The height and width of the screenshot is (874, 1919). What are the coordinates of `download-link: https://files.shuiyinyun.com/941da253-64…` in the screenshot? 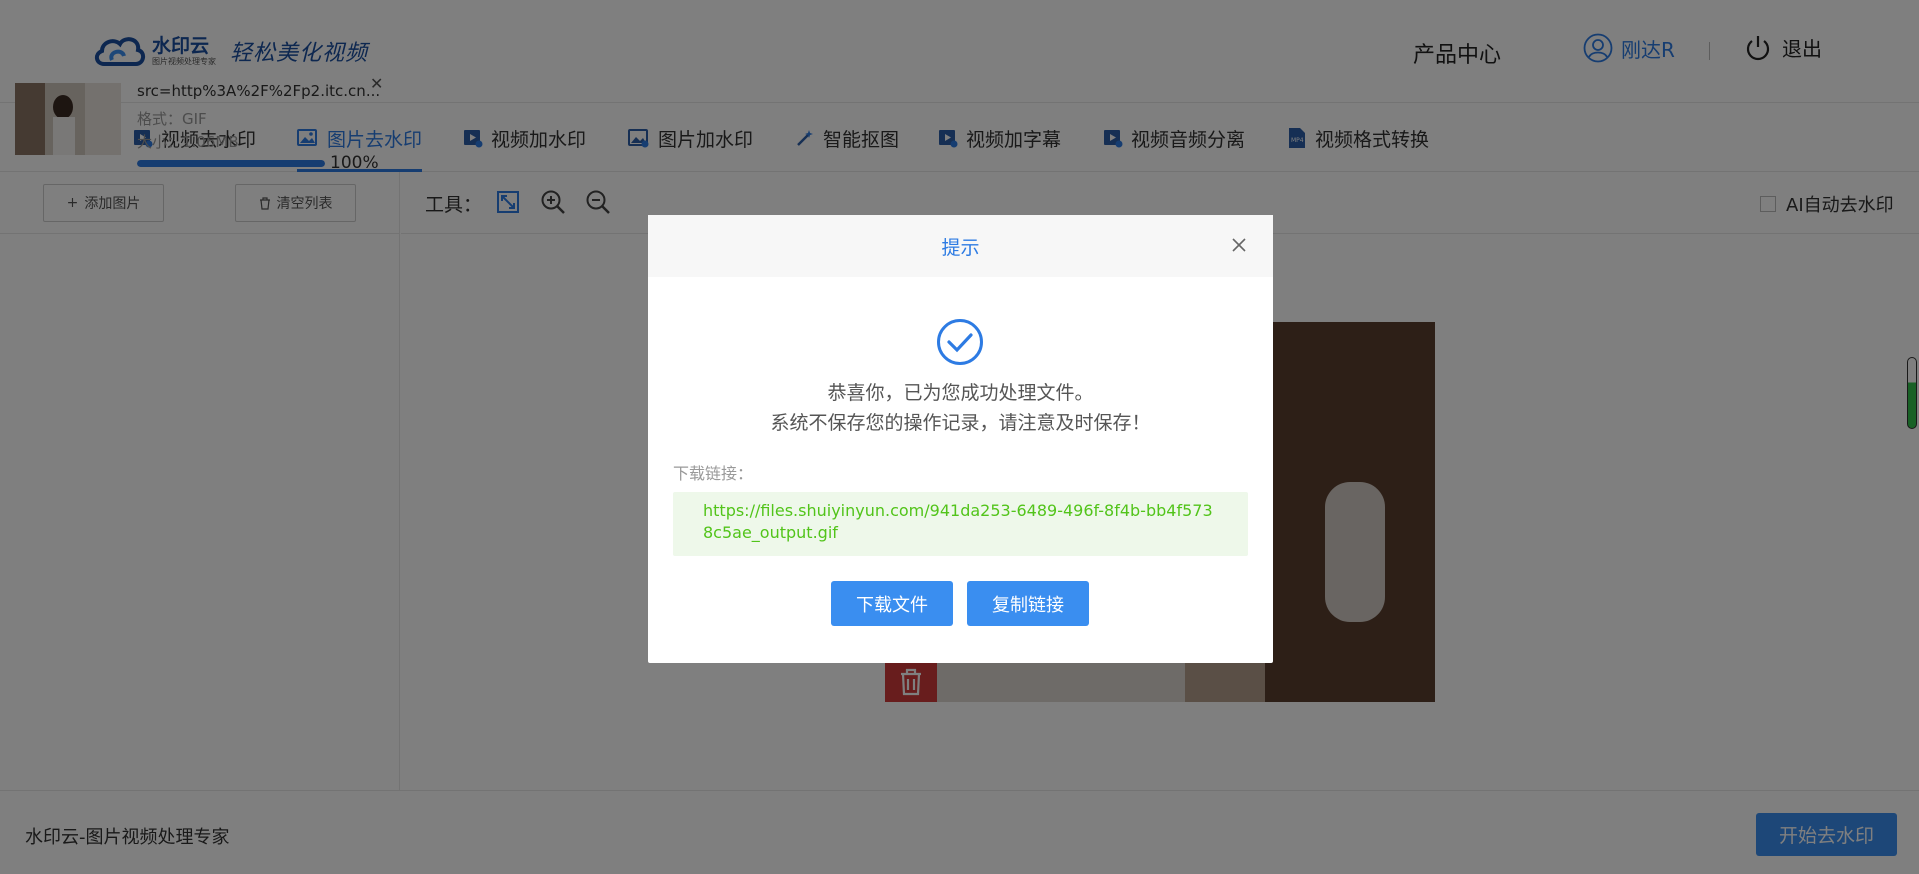 It's located at (960, 524).